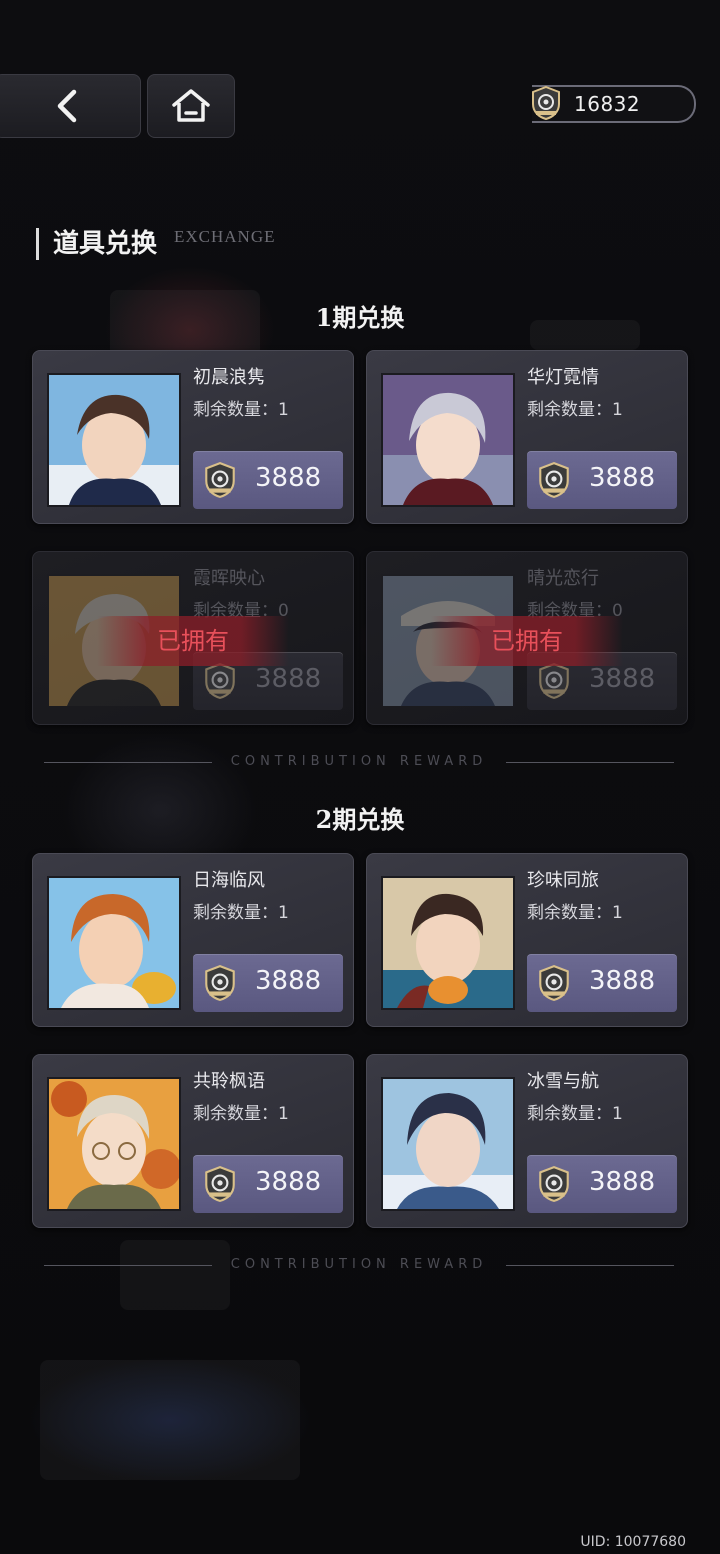 Image resolution: width=720 pixels, height=1554 pixels. I want to click on home-icon, so click(191, 105).